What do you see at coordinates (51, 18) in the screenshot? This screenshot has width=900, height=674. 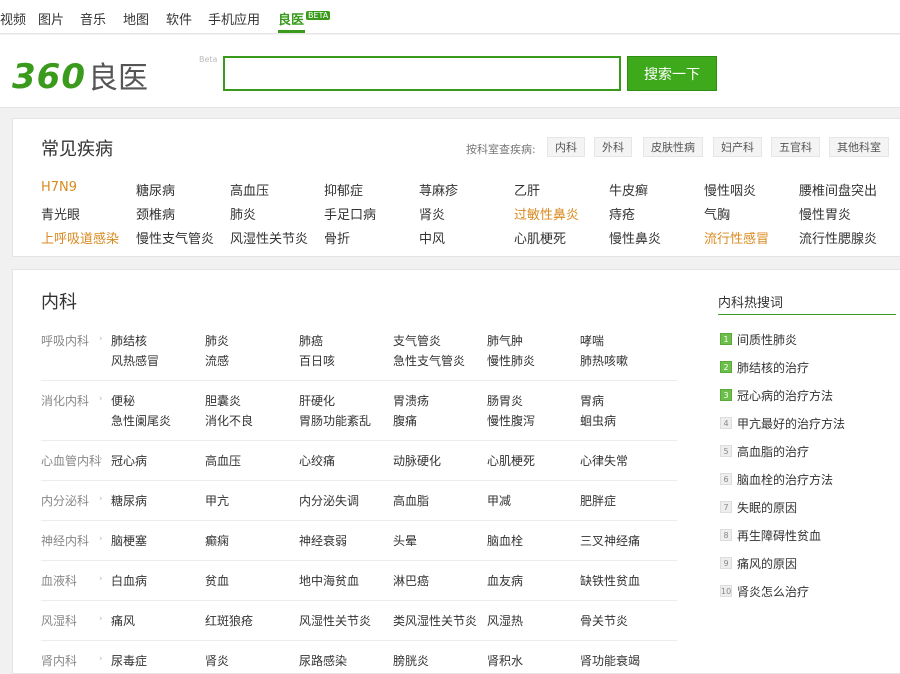 I see `nav-images: 图片` at bounding box center [51, 18].